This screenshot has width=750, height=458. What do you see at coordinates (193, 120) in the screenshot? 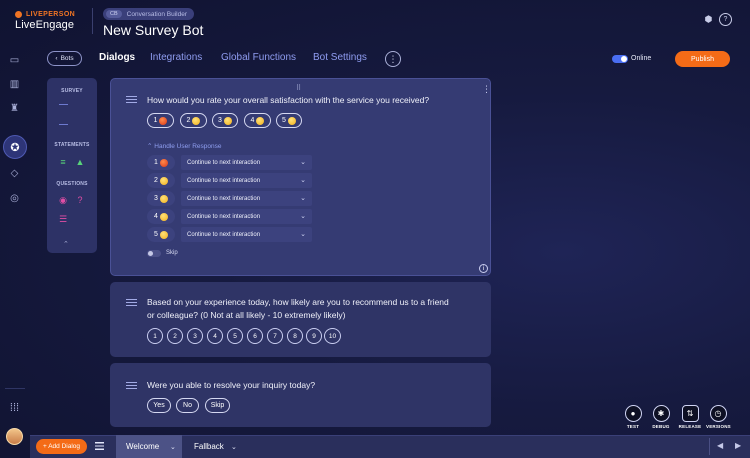
I see `rating-option: 2` at bounding box center [193, 120].